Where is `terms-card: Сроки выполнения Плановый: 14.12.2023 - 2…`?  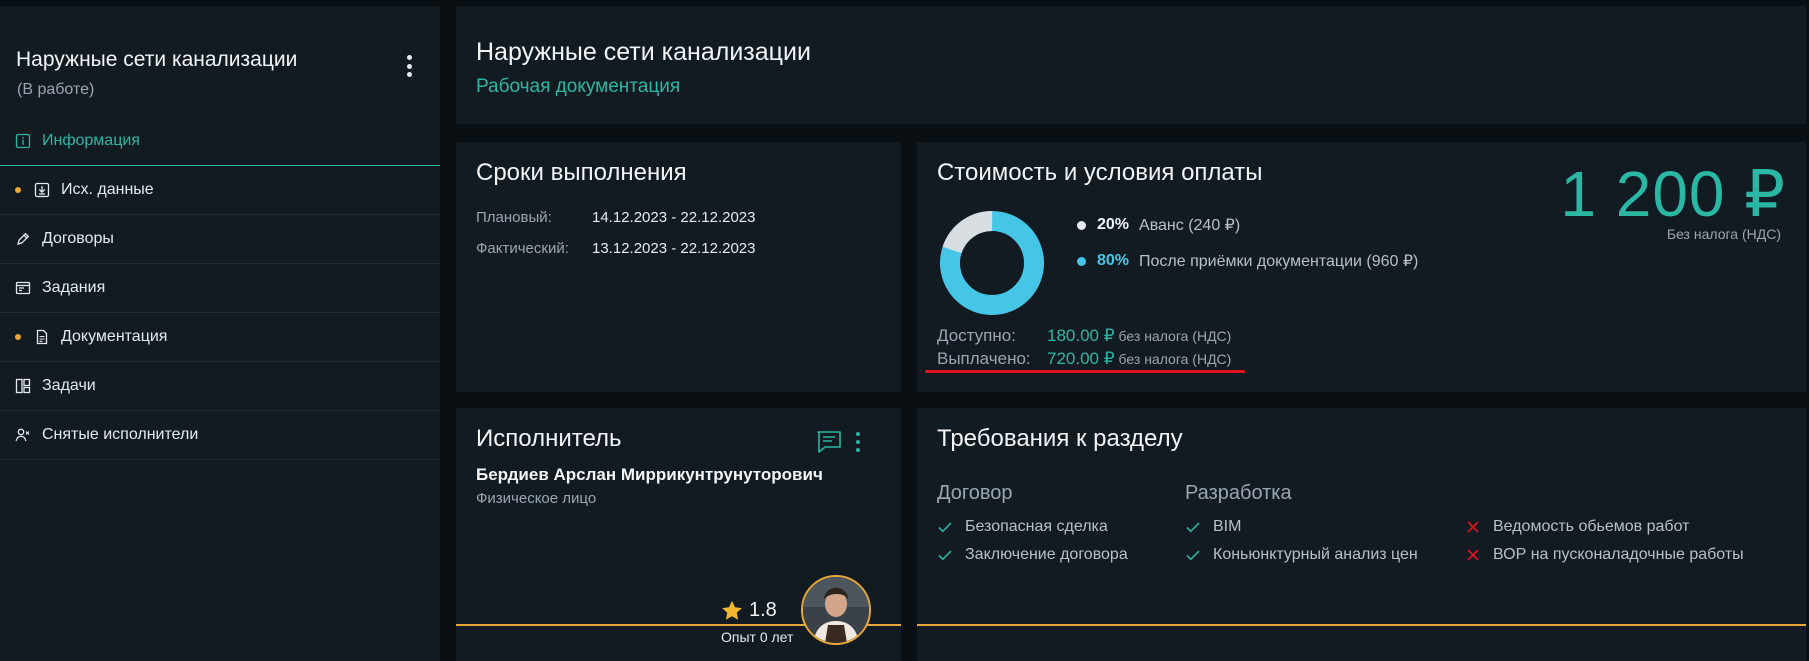
terms-card: Сроки выполнения Плановый: 14.12.2023 - 2… is located at coordinates (678, 267).